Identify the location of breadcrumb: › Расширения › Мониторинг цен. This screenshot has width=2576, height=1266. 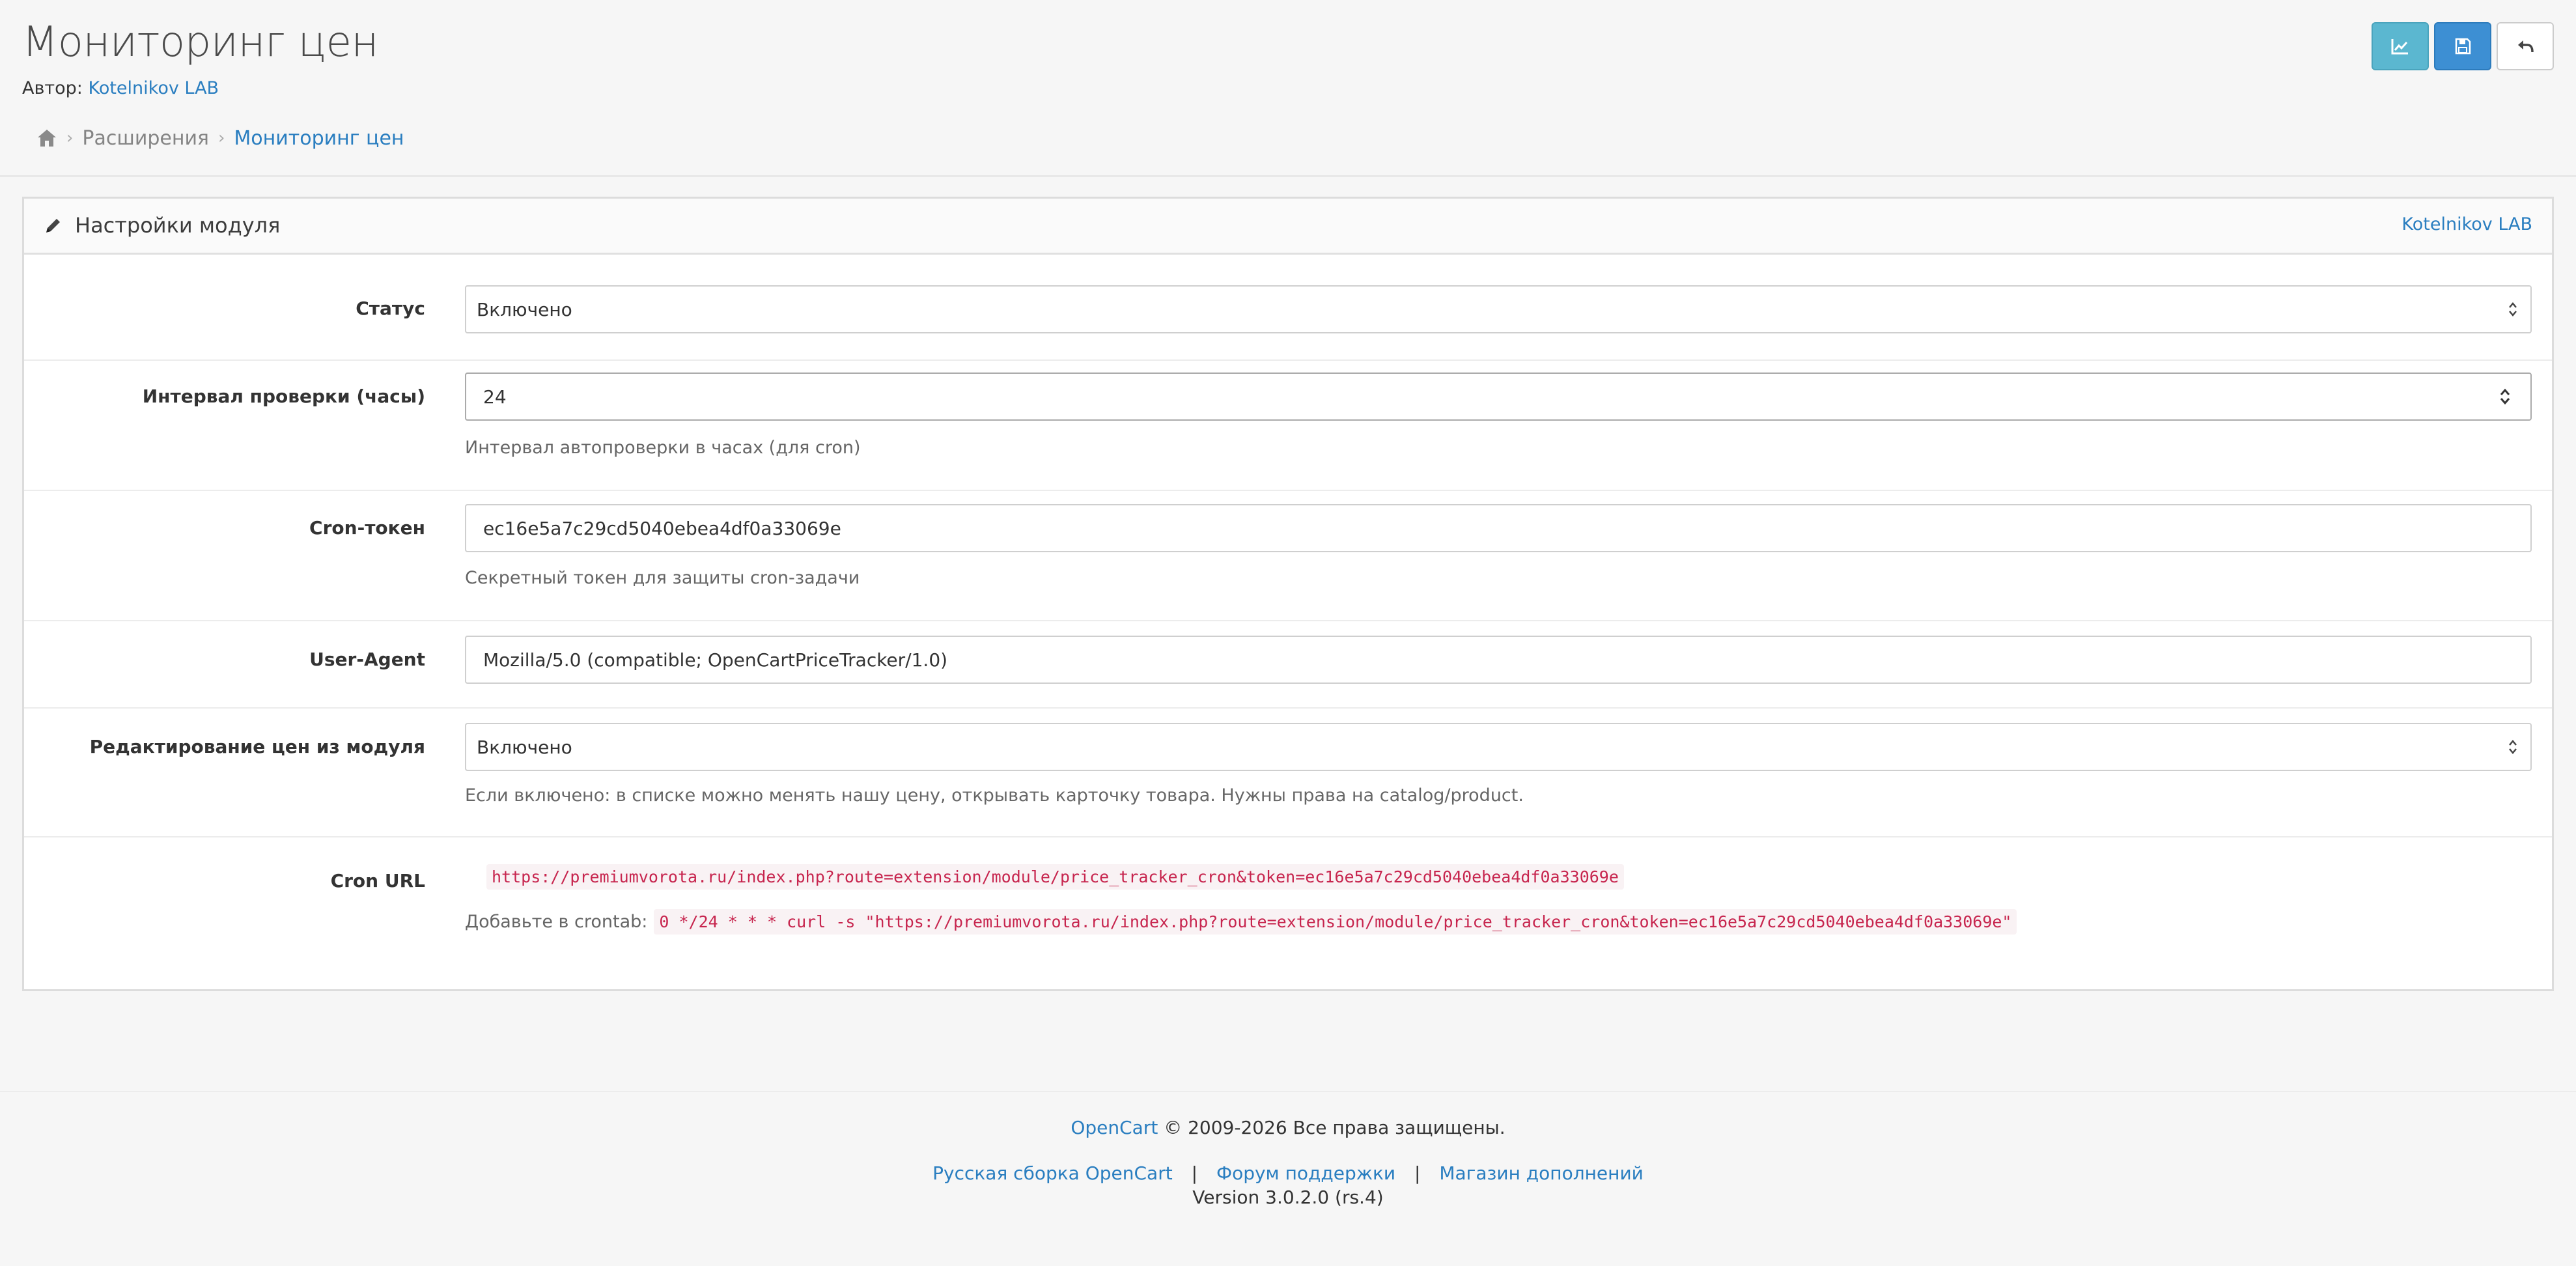
(220, 138).